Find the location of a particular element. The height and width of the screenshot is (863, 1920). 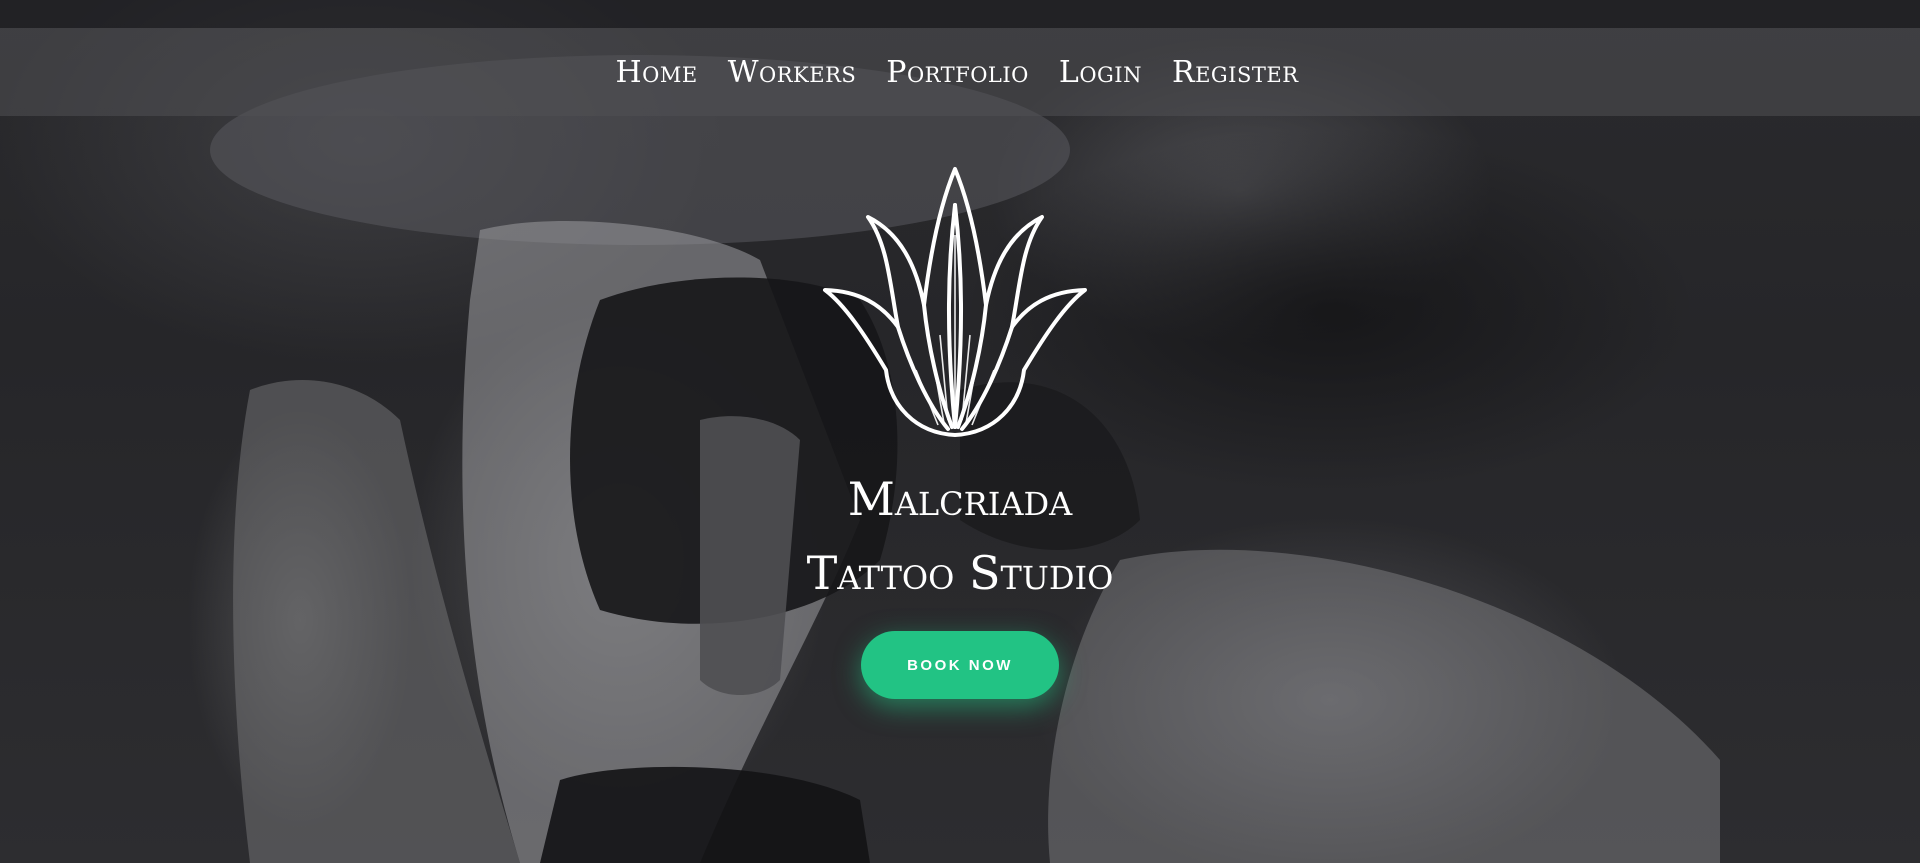

main-navbar: Home Workers Portfolio Login Register is located at coordinates (960, 72).